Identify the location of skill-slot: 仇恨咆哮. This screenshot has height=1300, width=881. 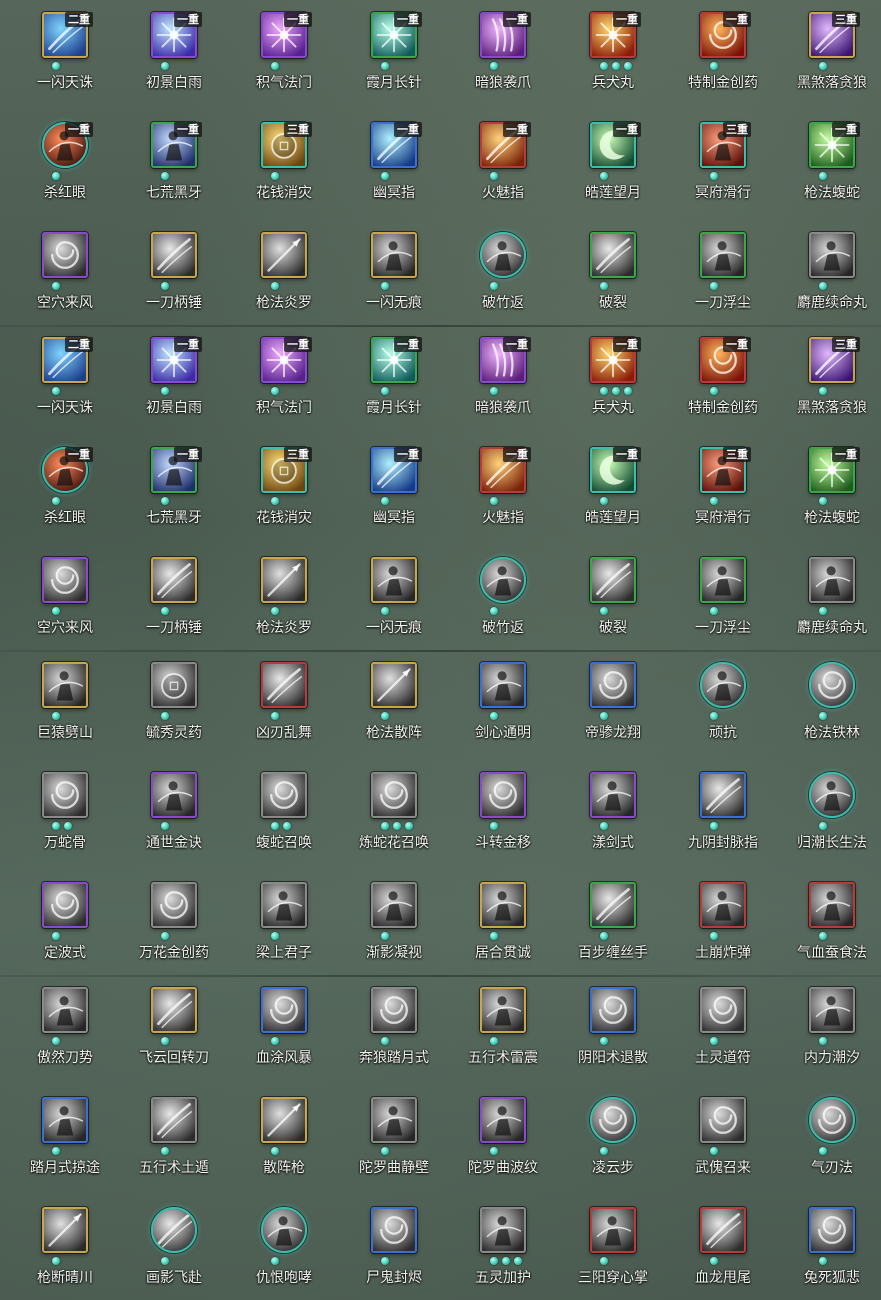
(284, 1247).